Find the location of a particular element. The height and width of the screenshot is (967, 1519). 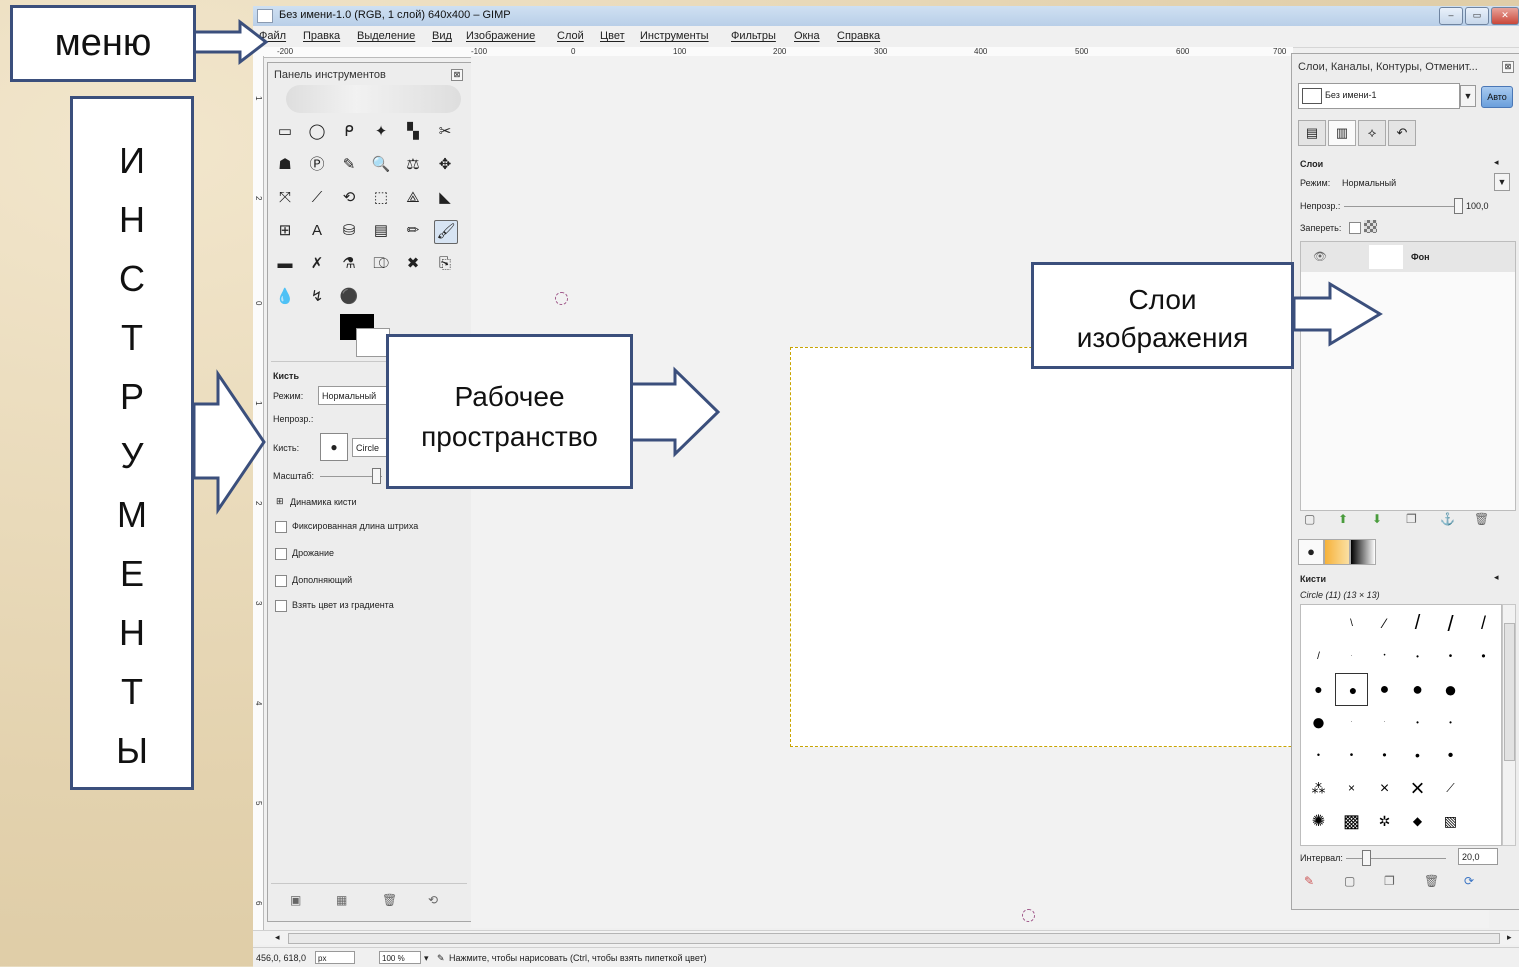

mode-chevron-down-icon: ▼ is located at coordinates (1502, 182).